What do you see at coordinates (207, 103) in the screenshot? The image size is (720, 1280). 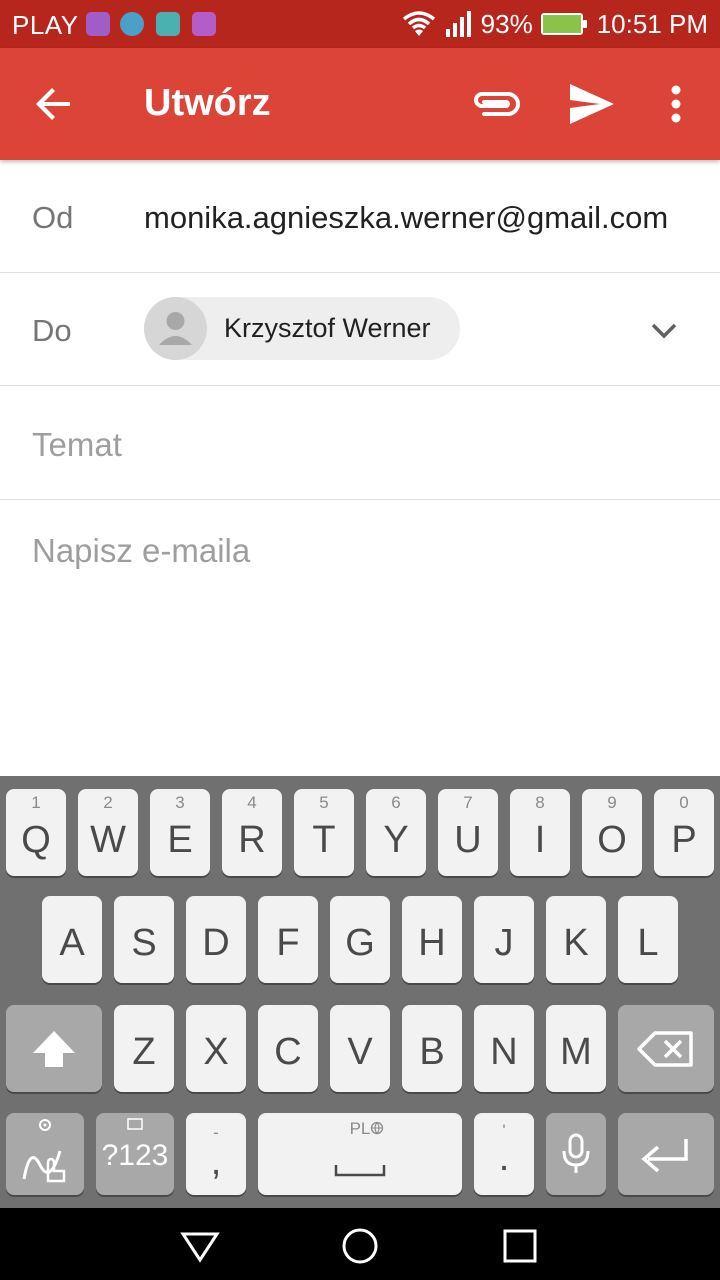 I see `page-title: Utwórz` at bounding box center [207, 103].